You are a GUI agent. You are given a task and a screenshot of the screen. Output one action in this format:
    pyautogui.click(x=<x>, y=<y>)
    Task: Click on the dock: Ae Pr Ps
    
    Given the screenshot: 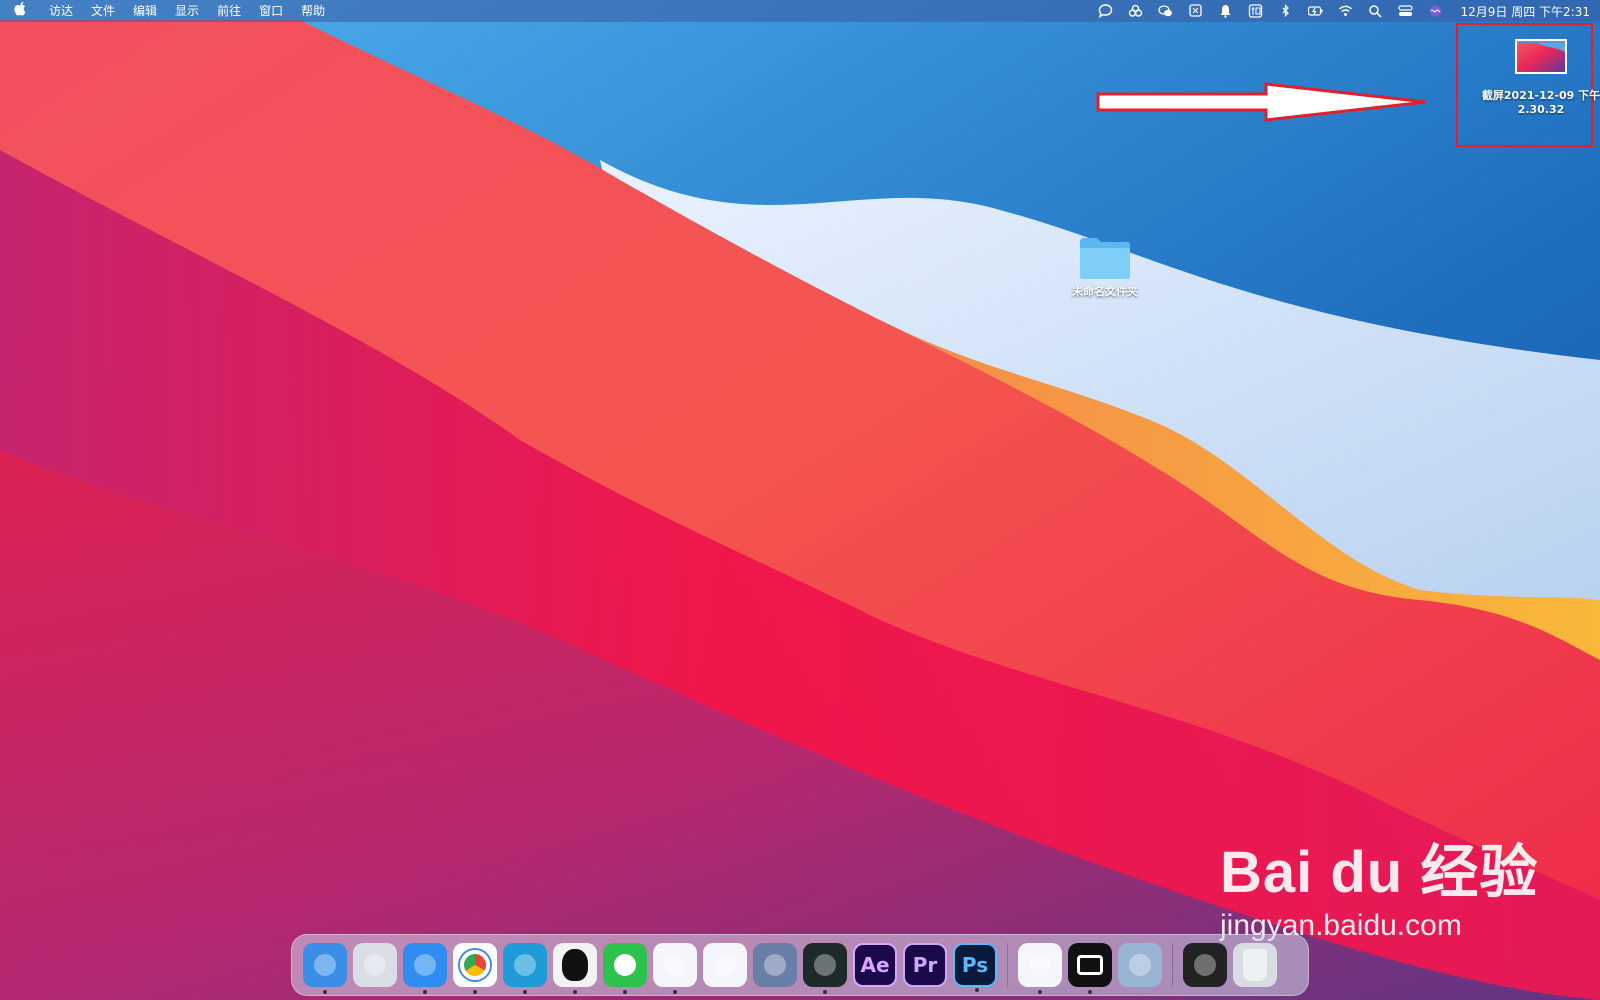 What is the action you would take?
    pyautogui.click(x=800, y=965)
    